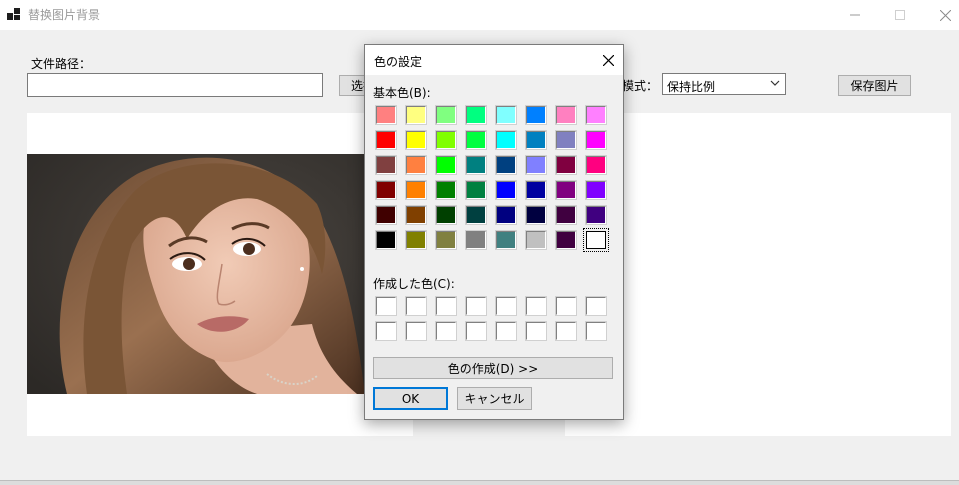 The width and height of the screenshot is (959, 485). I want to click on define-custom-colors-button: 色の作成(D) >>, so click(493, 368).